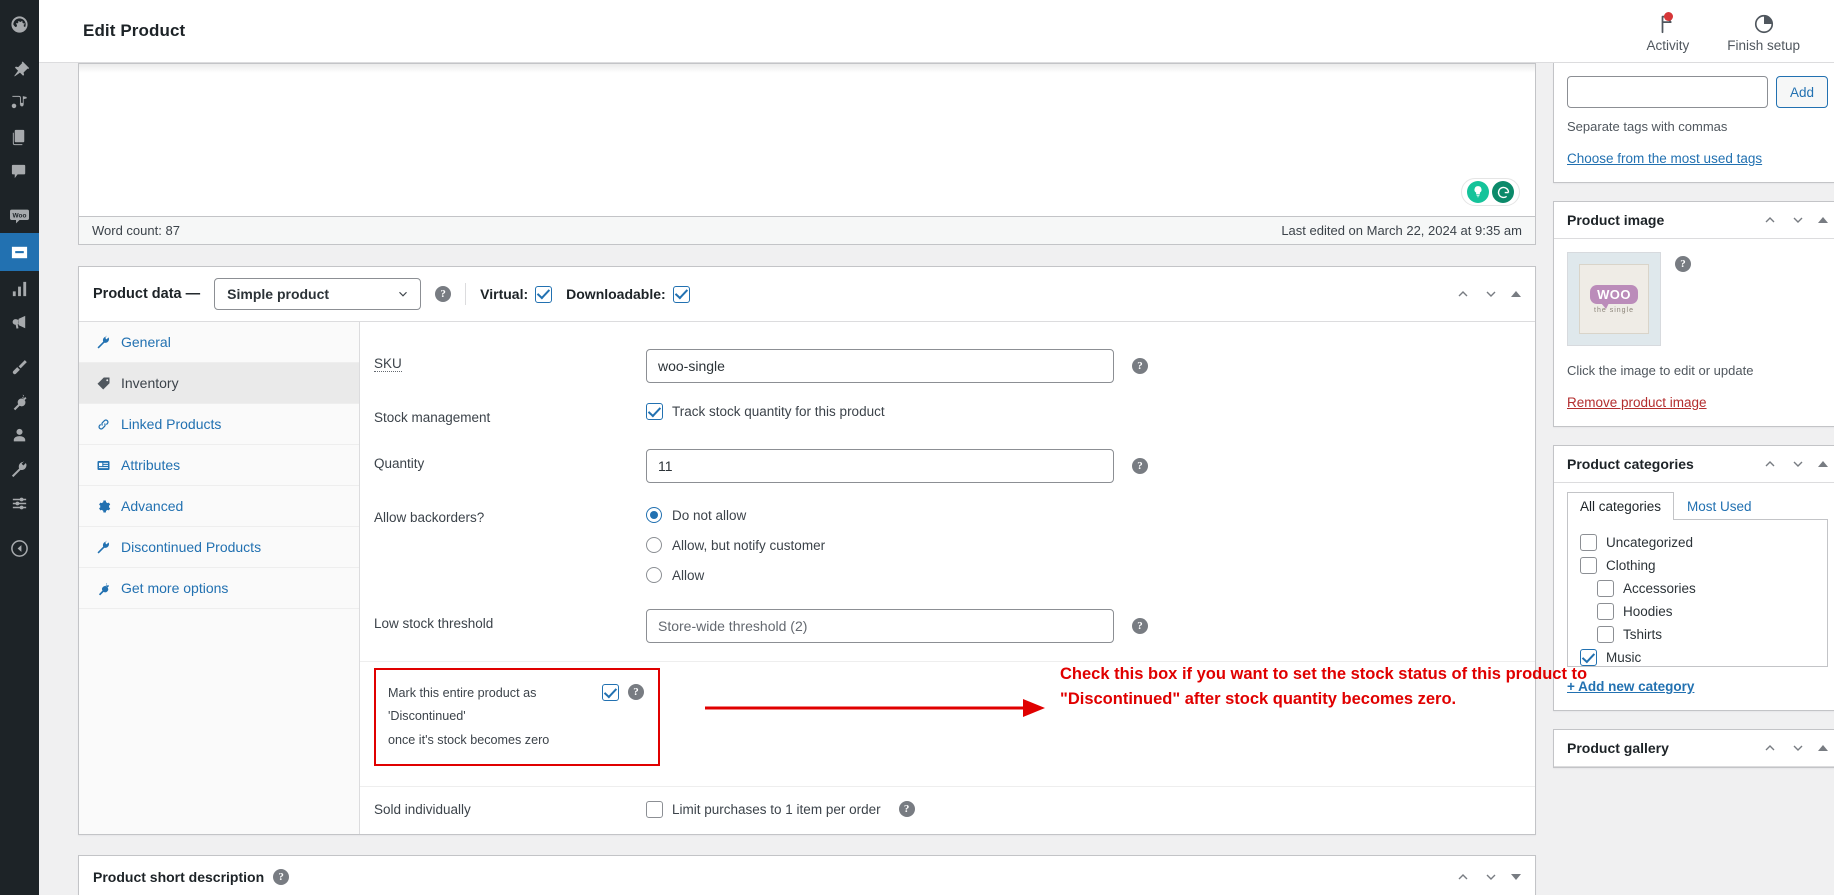 This screenshot has width=1834, height=895. Describe the element at coordinates (628, 294) in the screenshot. I see `downloadable-checkbox-group: Downloadable:` at that location.